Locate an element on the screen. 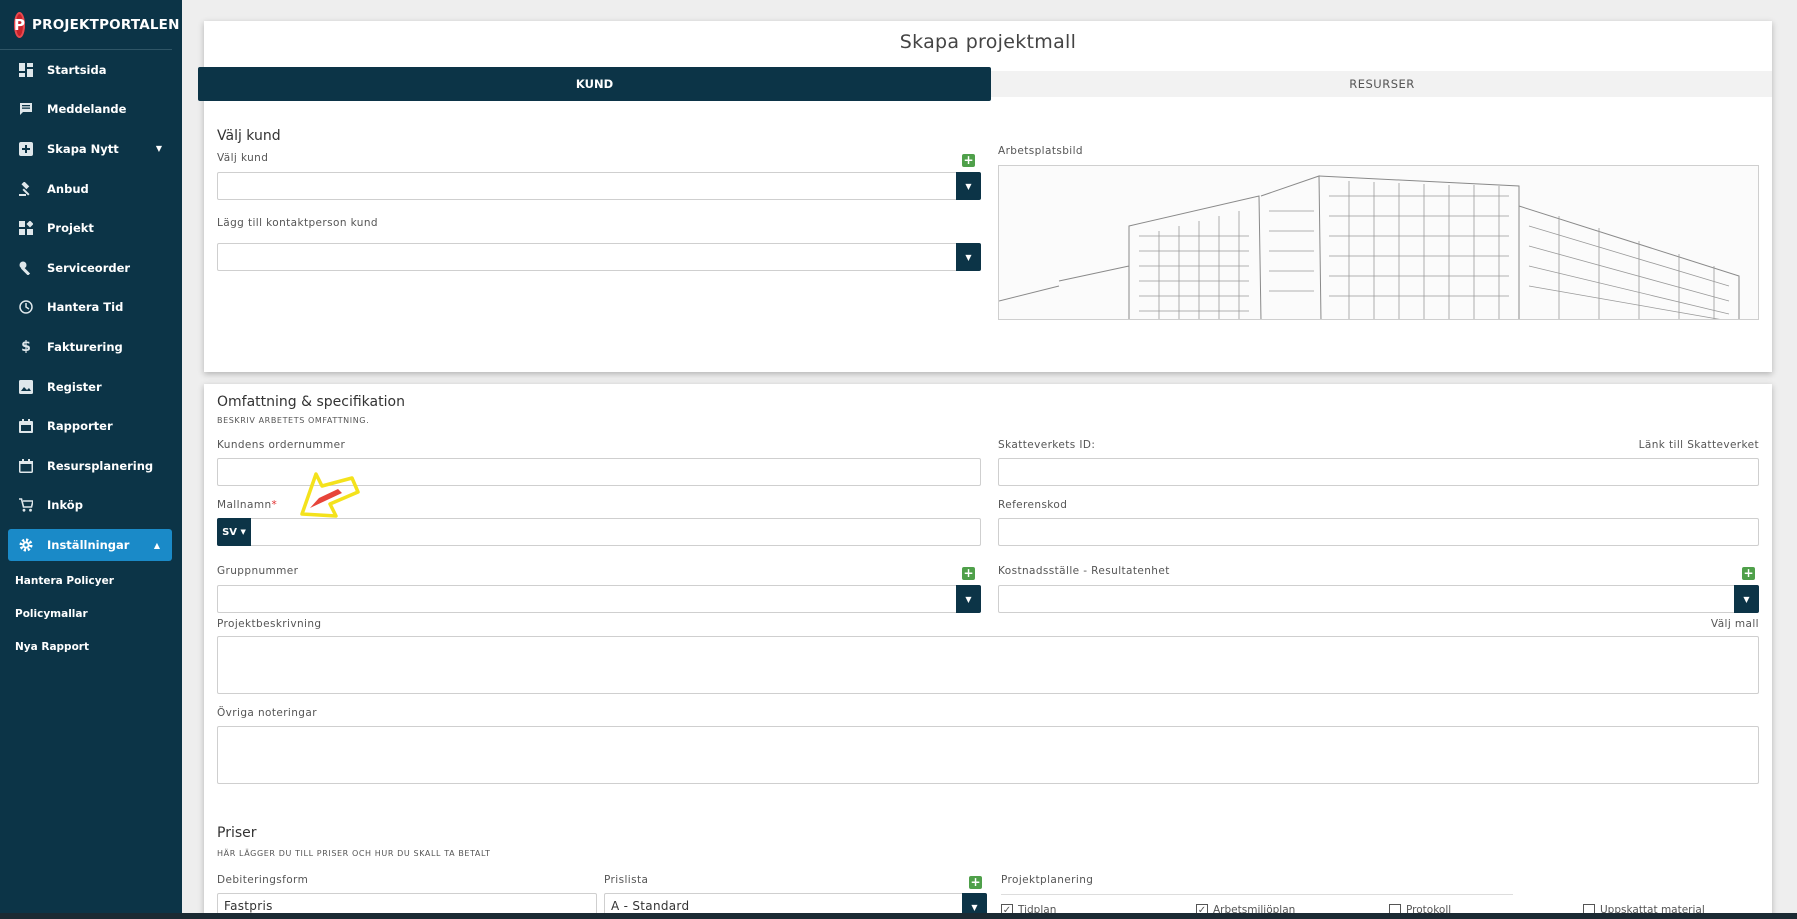  sidebar-subitem-hantera-policyer: Hantera Policyer is located at coordinates (91, 581).